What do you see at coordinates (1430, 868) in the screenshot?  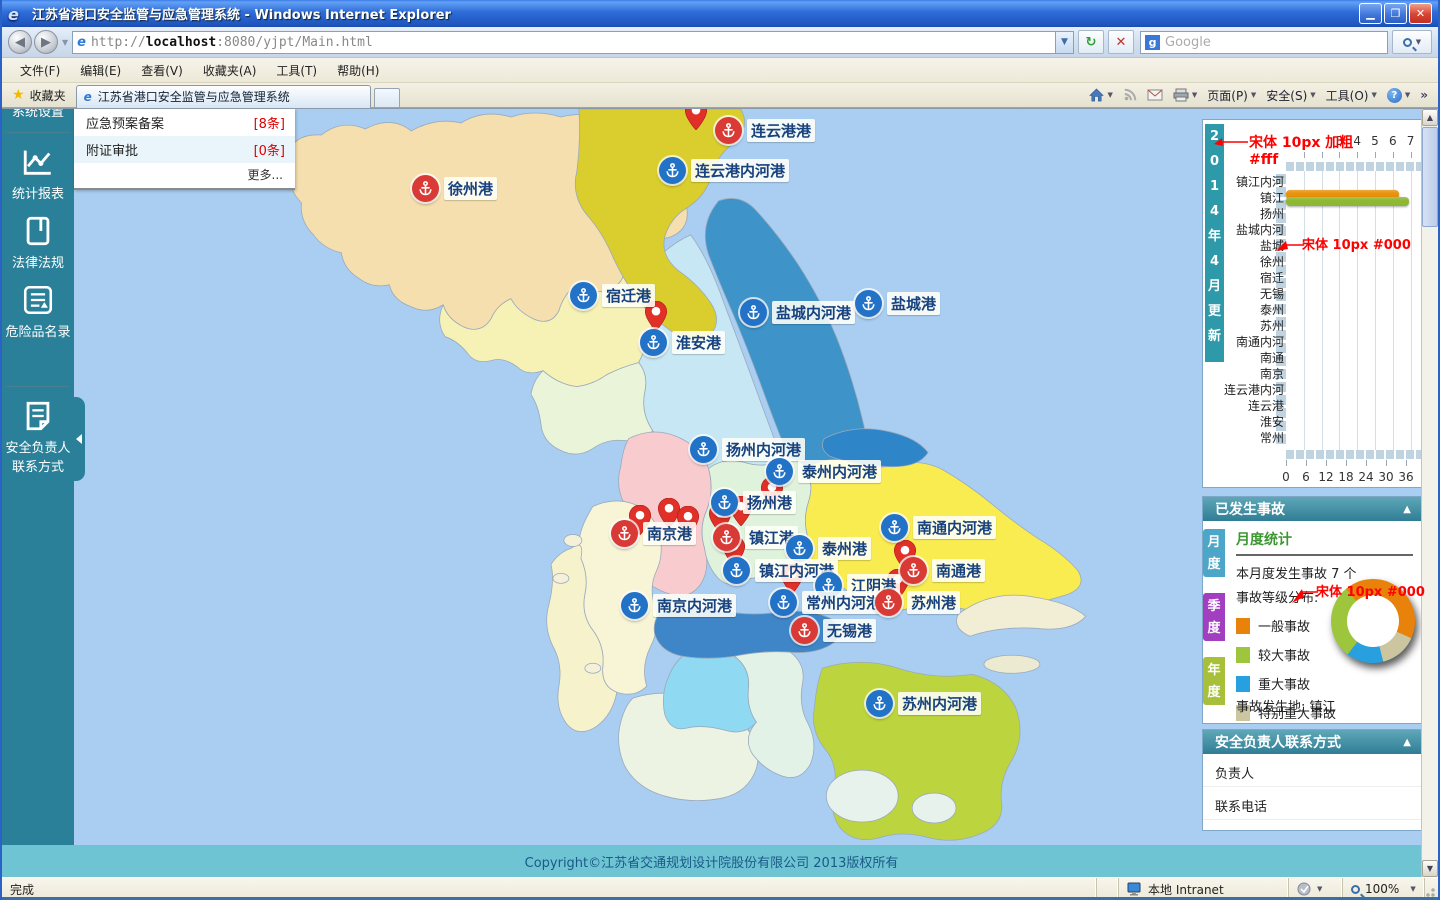 I see `scroll-down-button: ▼` at bounding box center [1430, 868].